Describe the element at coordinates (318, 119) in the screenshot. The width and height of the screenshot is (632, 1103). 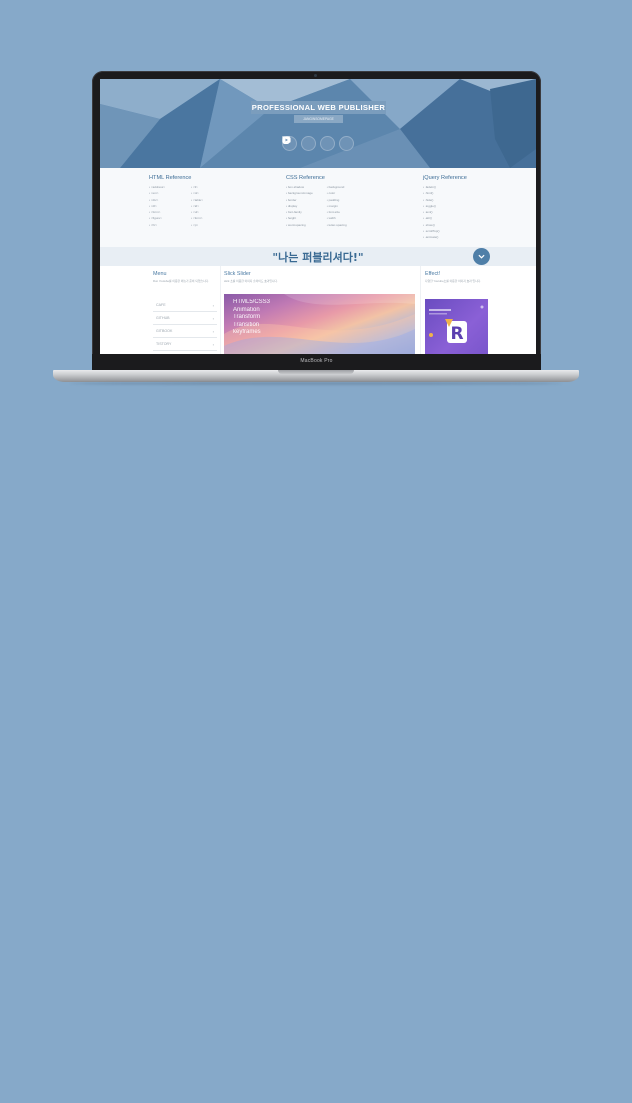
I see `site-subtitle: JANGINSOMEPAGE` at that location.